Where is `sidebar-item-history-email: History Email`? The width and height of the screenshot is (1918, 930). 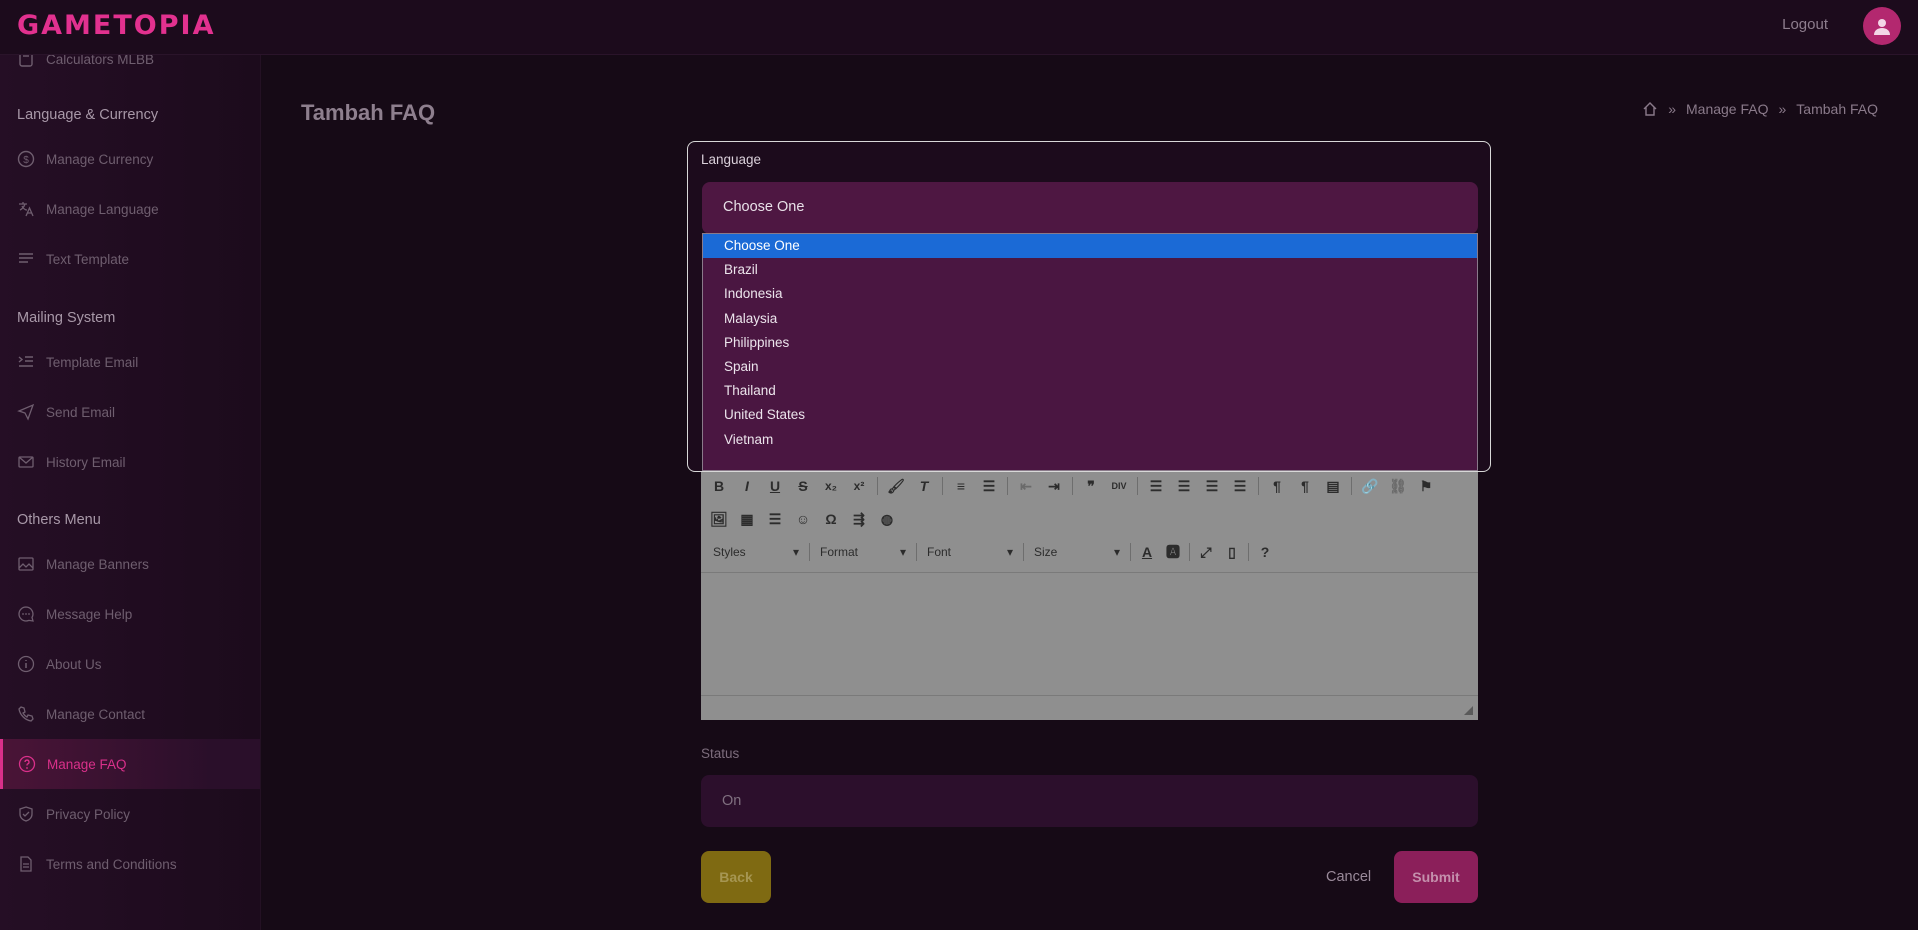 sidebar-item-history-email: History Email is located at coordinates (130, 462).